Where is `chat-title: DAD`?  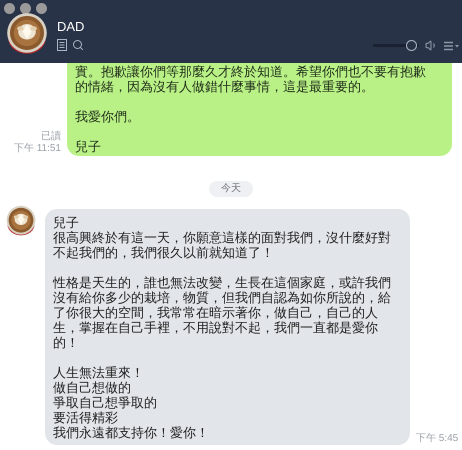 chat-title: DAD is located at coordinates (70, 27).